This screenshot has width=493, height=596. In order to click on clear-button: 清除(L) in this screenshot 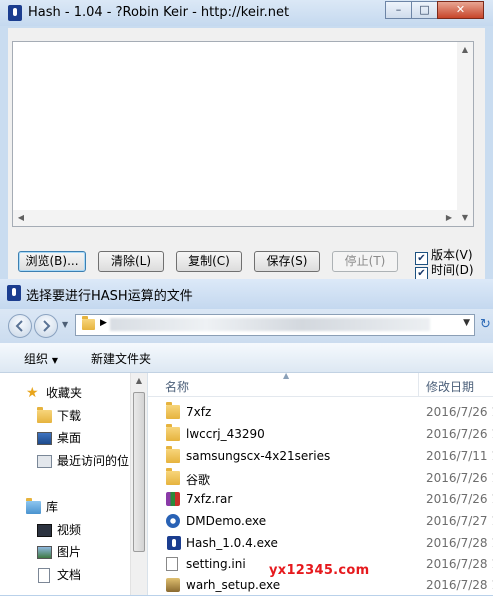, I will do `click(131, 261)`.